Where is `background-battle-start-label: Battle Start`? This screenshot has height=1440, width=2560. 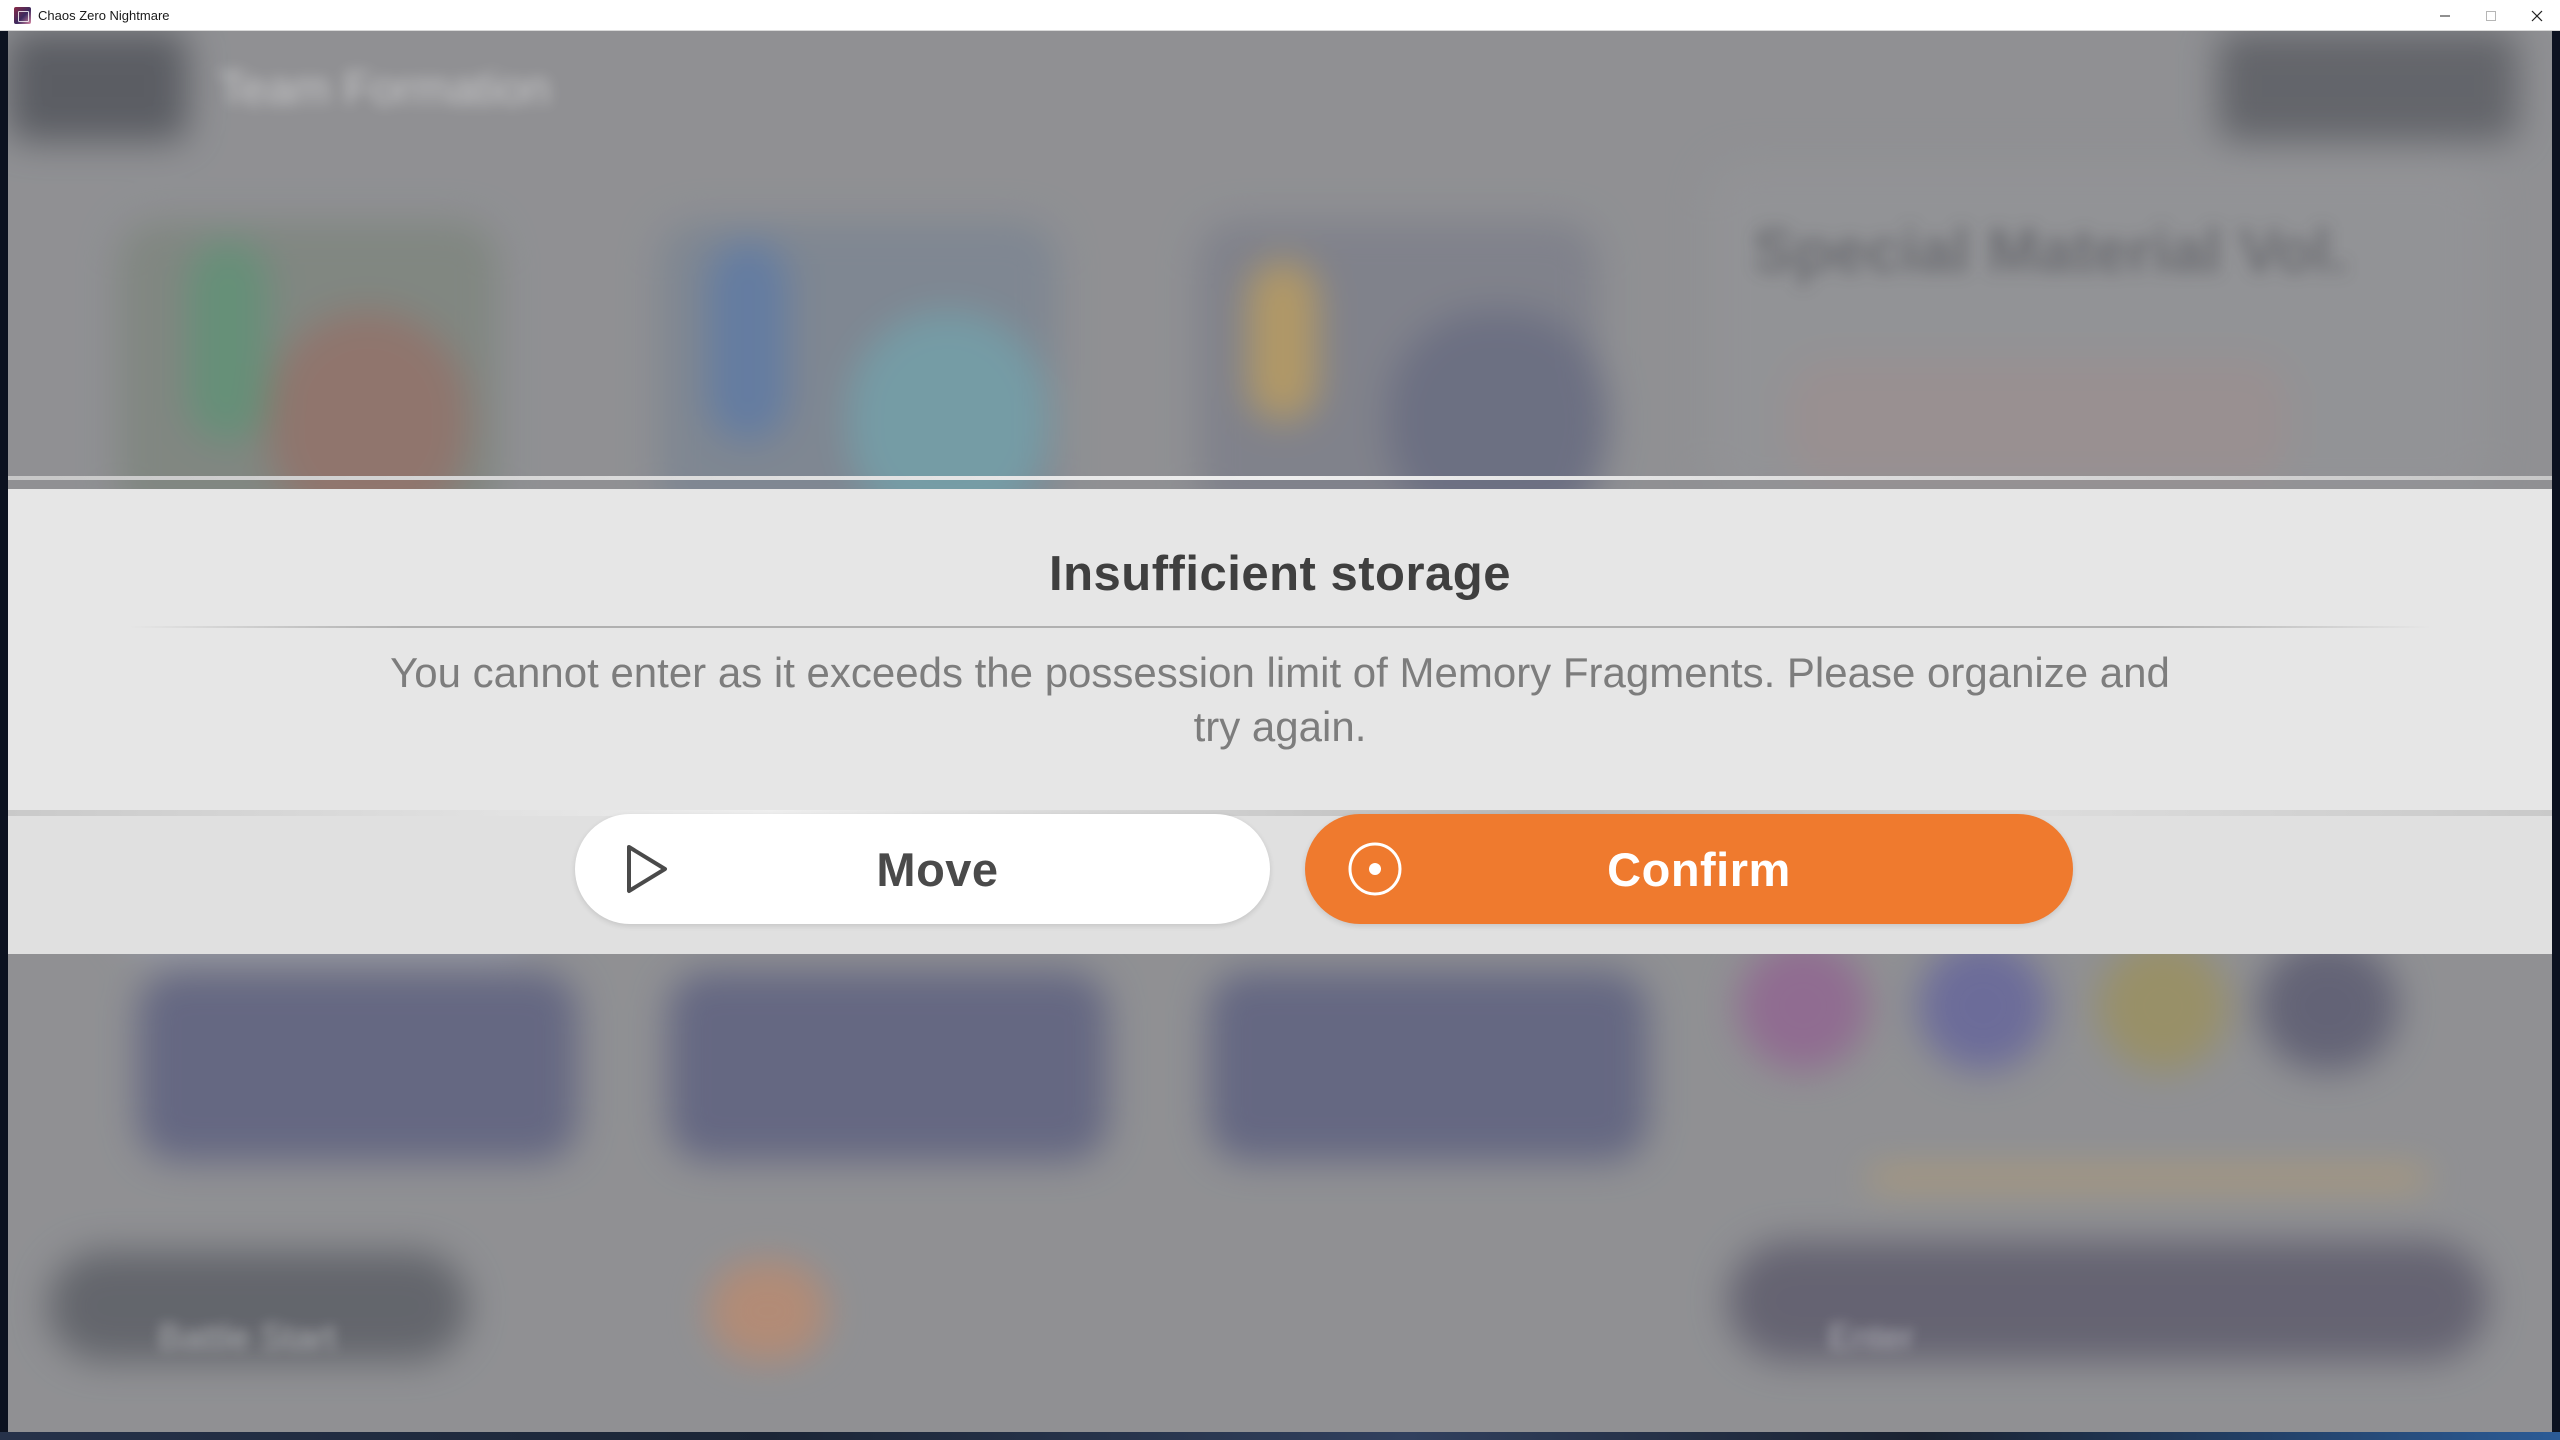
background-battle-start-label: Battle Start is located at coordinates (247, 1336).